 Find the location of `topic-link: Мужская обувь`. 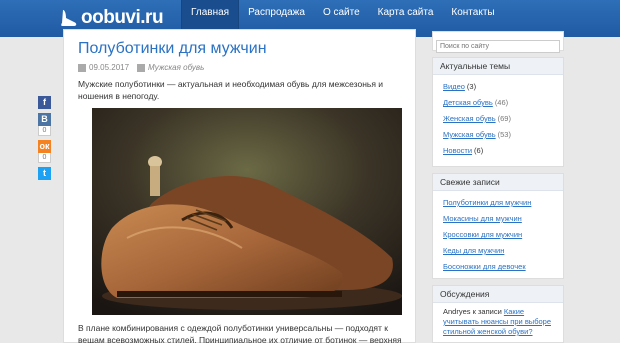

topic-link: Мужская обувь is located at coordinates (469, 135).